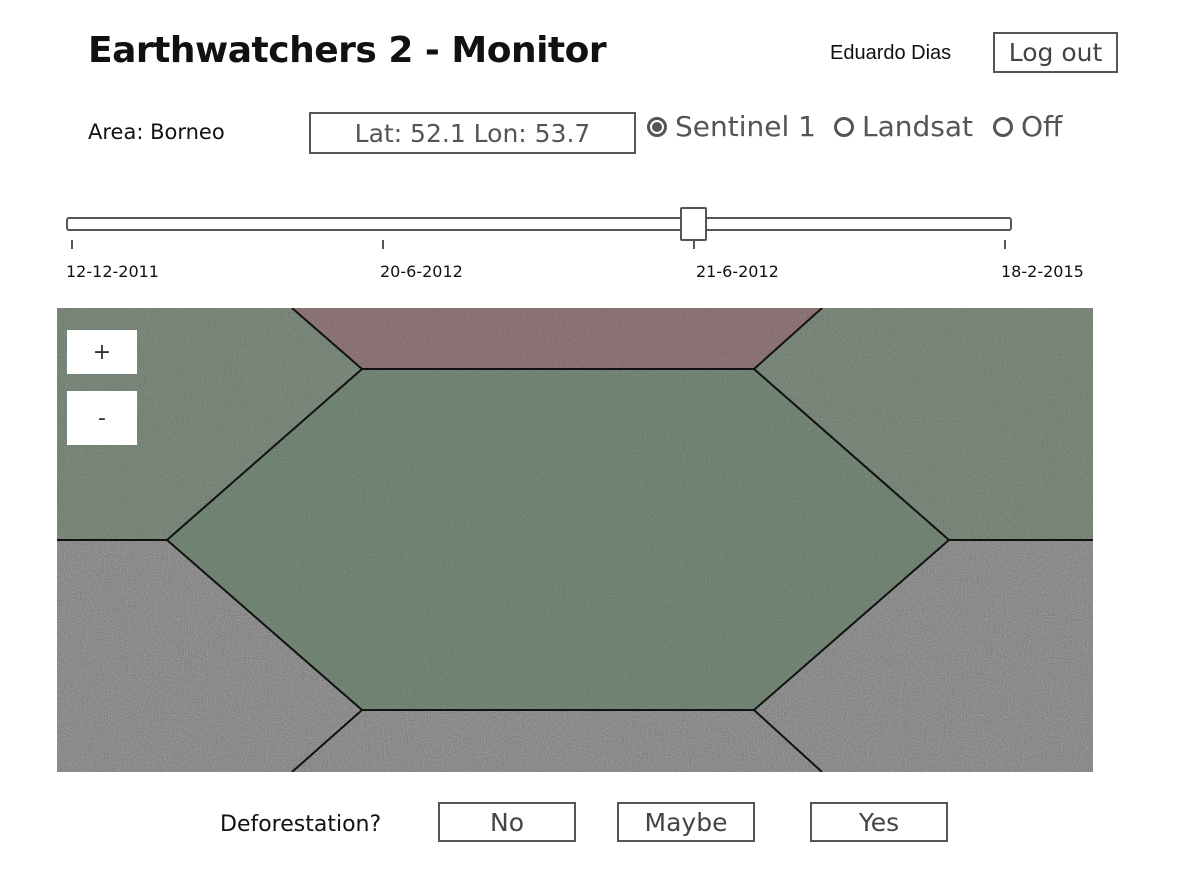  What do you see at coordinates (301, 824) in the screenshot?
I see `deforestation-question: Deforestation?` at bounding box center [301, 824].